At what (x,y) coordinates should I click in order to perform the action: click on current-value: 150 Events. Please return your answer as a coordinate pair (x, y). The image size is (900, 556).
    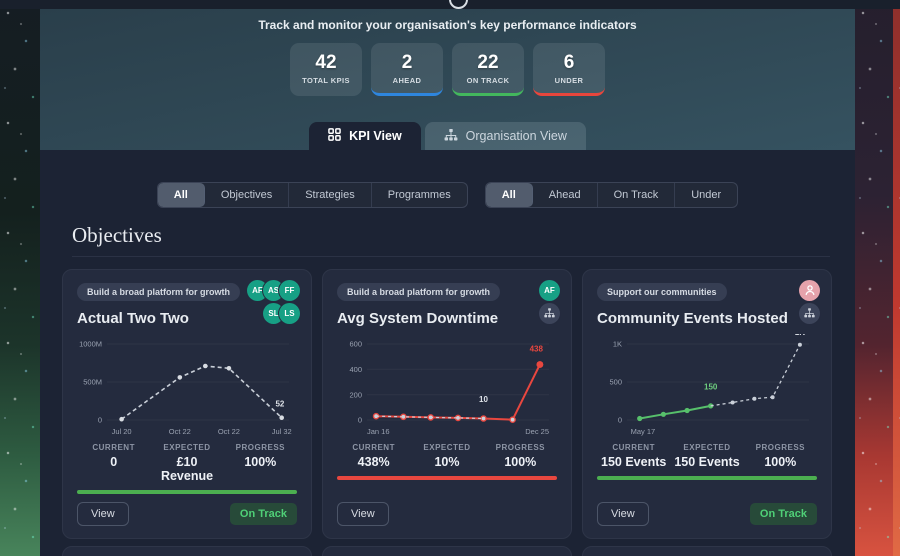
    Looking at the image, I should click on (634, 462).